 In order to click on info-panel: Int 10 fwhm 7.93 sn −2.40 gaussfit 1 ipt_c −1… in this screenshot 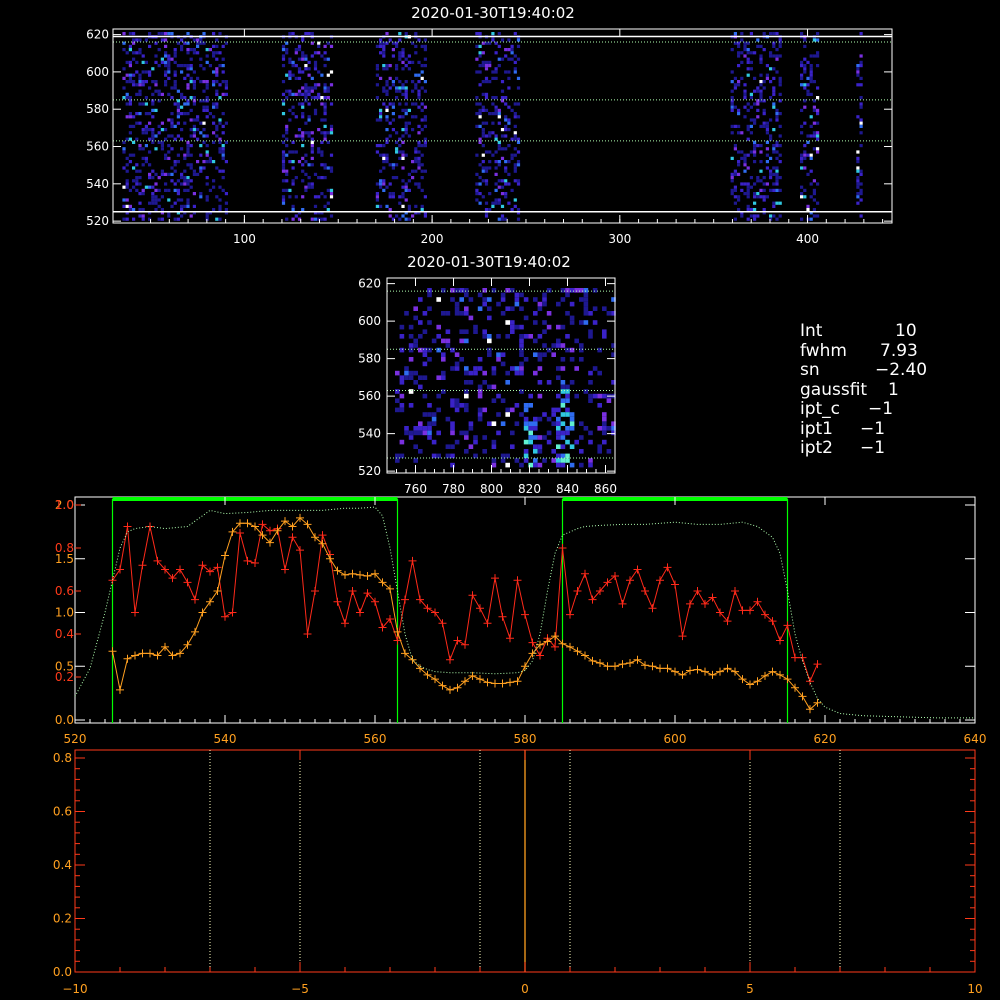, I will do `click(895, 390)`.